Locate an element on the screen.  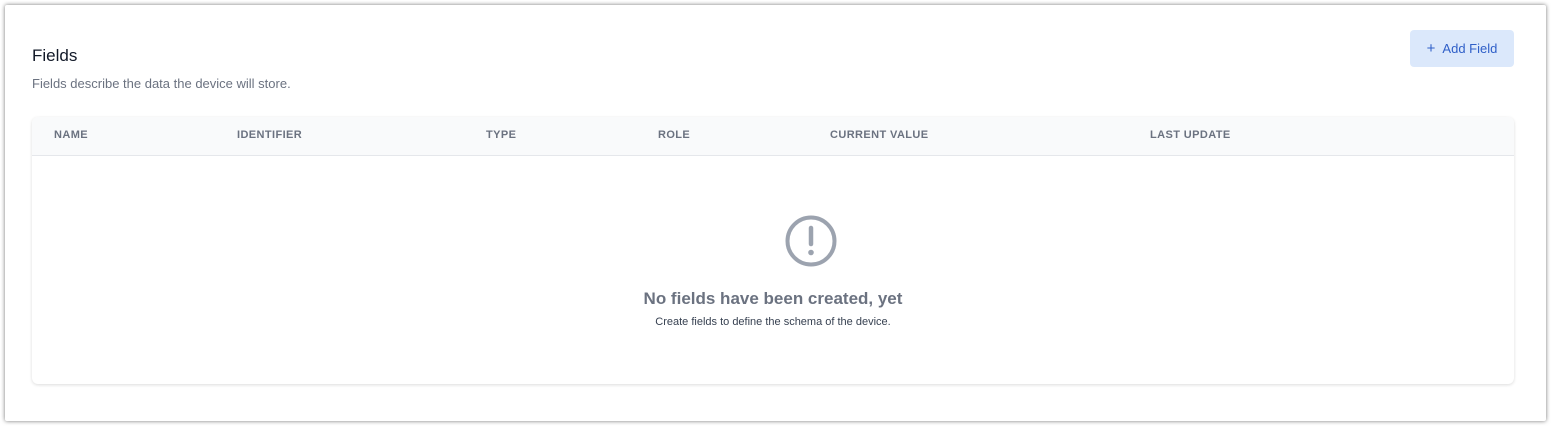
column-header-last-update: LAST UPDATE is located at coordinates (1190, 135).